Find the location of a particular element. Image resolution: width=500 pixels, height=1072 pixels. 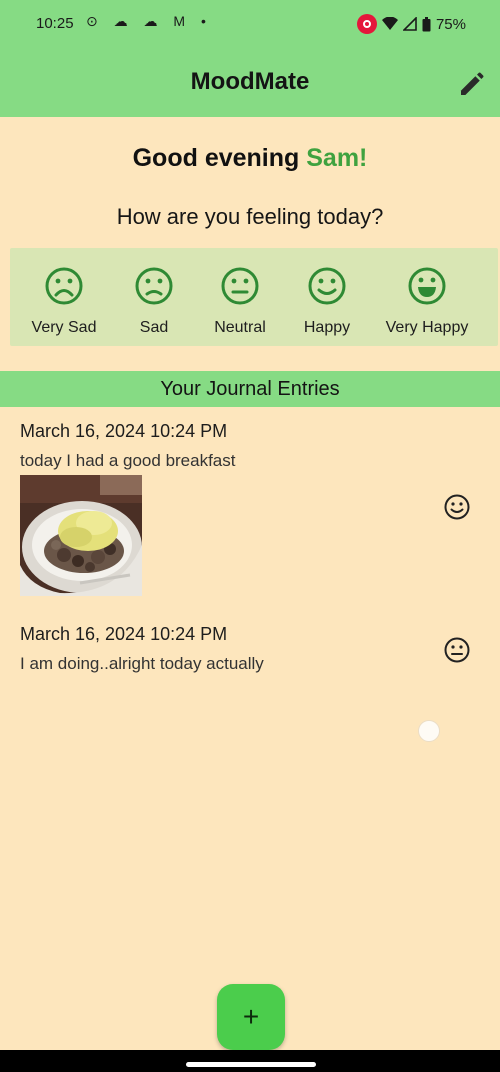

signal-icon is located at coordinates (409, 24).